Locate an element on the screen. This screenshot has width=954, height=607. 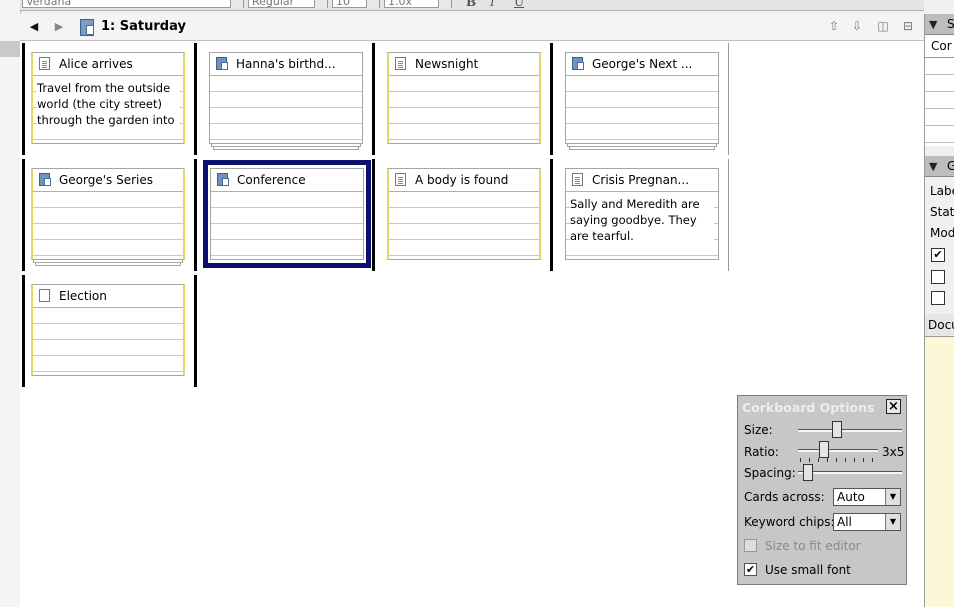
font-size-select: 10 is located at coordinates (356, 4).